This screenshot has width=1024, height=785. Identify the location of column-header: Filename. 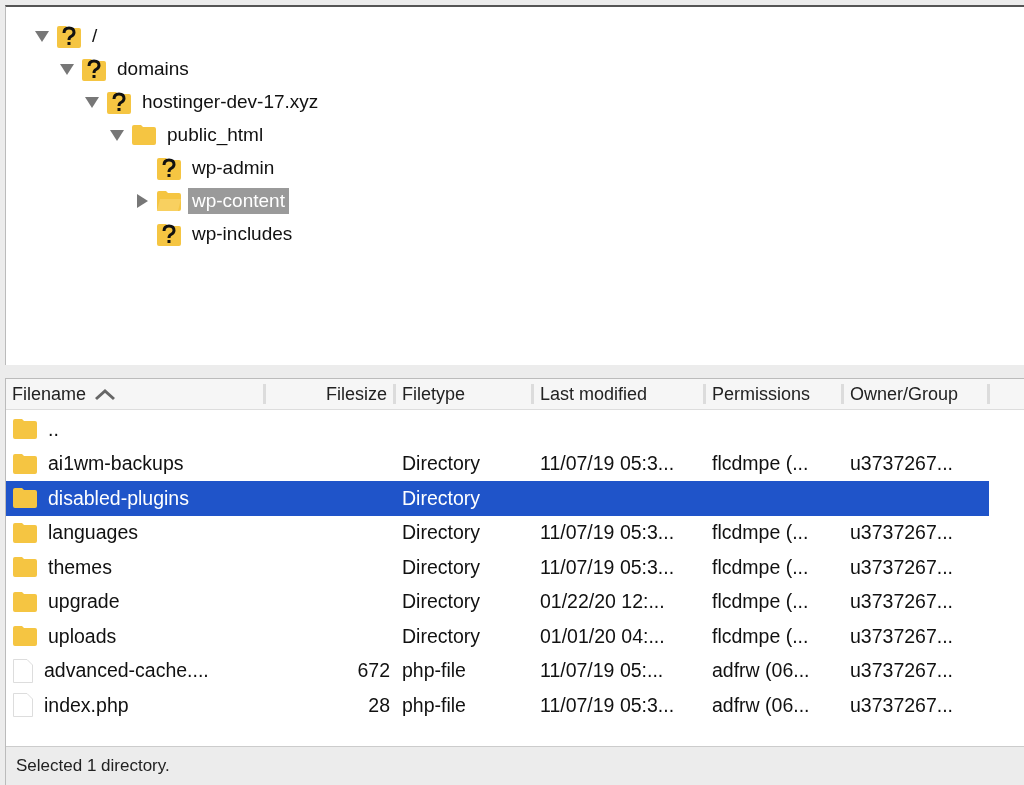
(49, 394).